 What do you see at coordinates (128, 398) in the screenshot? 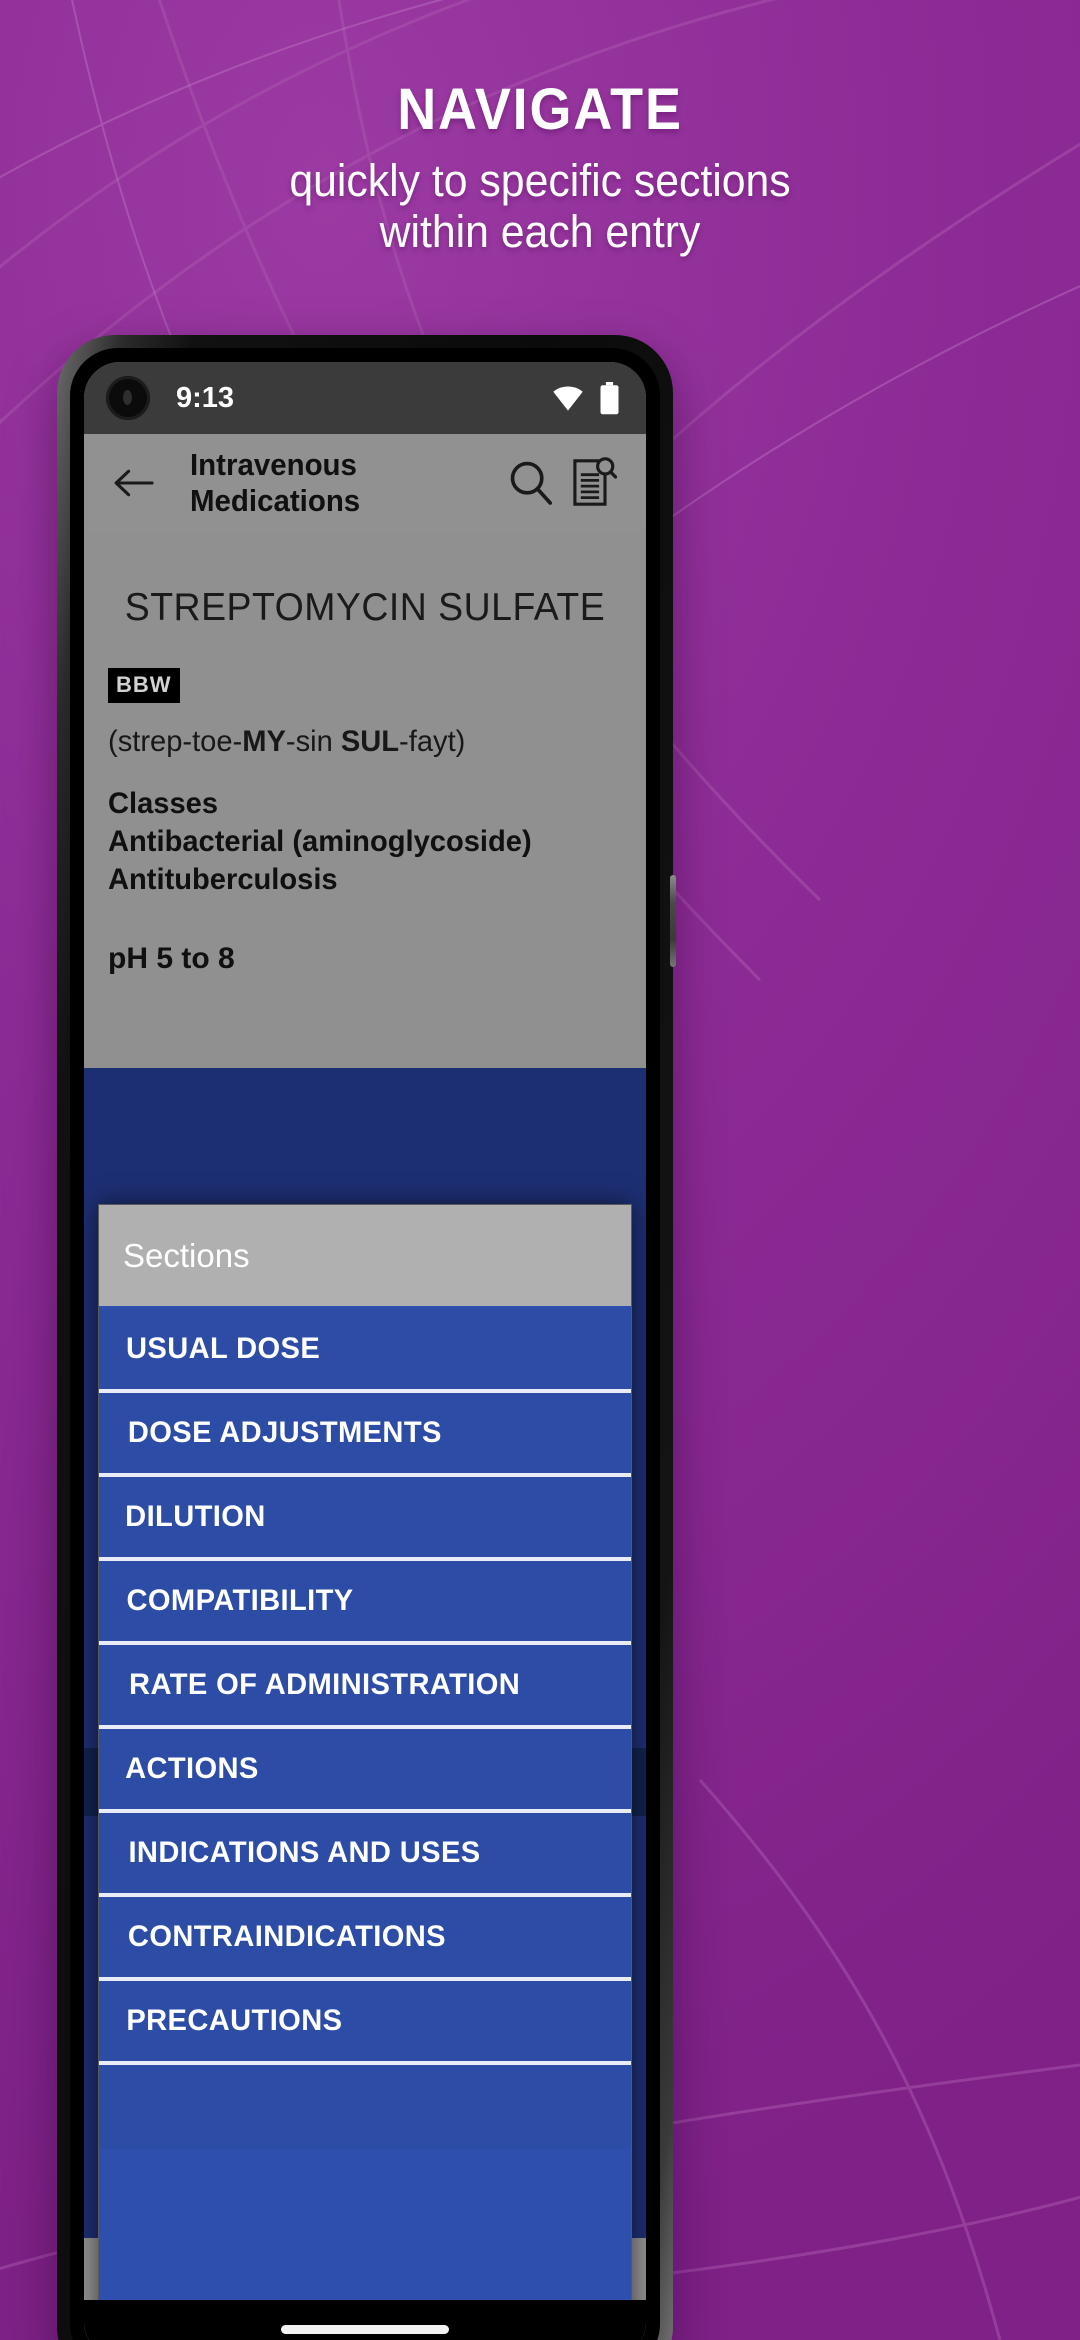
I see `front-camera-punch-hole` at bounding box center [128, 398].